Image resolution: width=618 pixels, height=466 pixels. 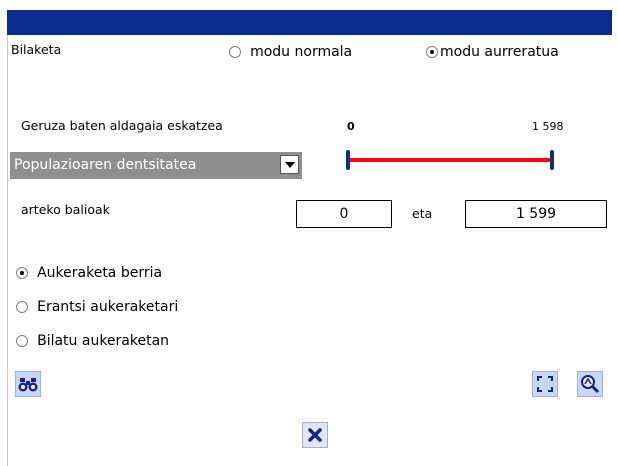 I want to click on header-band, so click(x=309, y=22).